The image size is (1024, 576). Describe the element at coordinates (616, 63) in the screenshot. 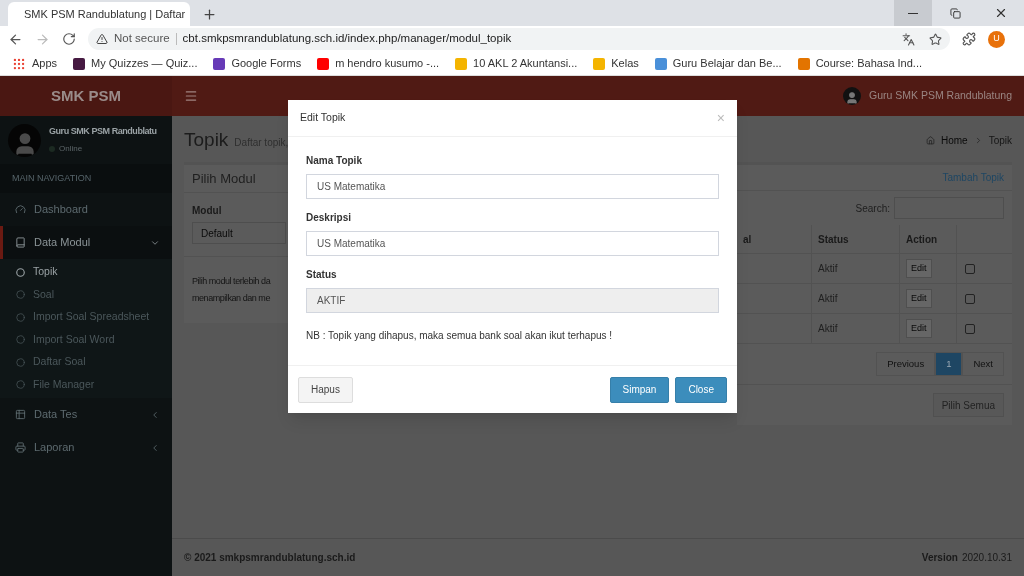

I see `bookmark: Kelas` at that location.